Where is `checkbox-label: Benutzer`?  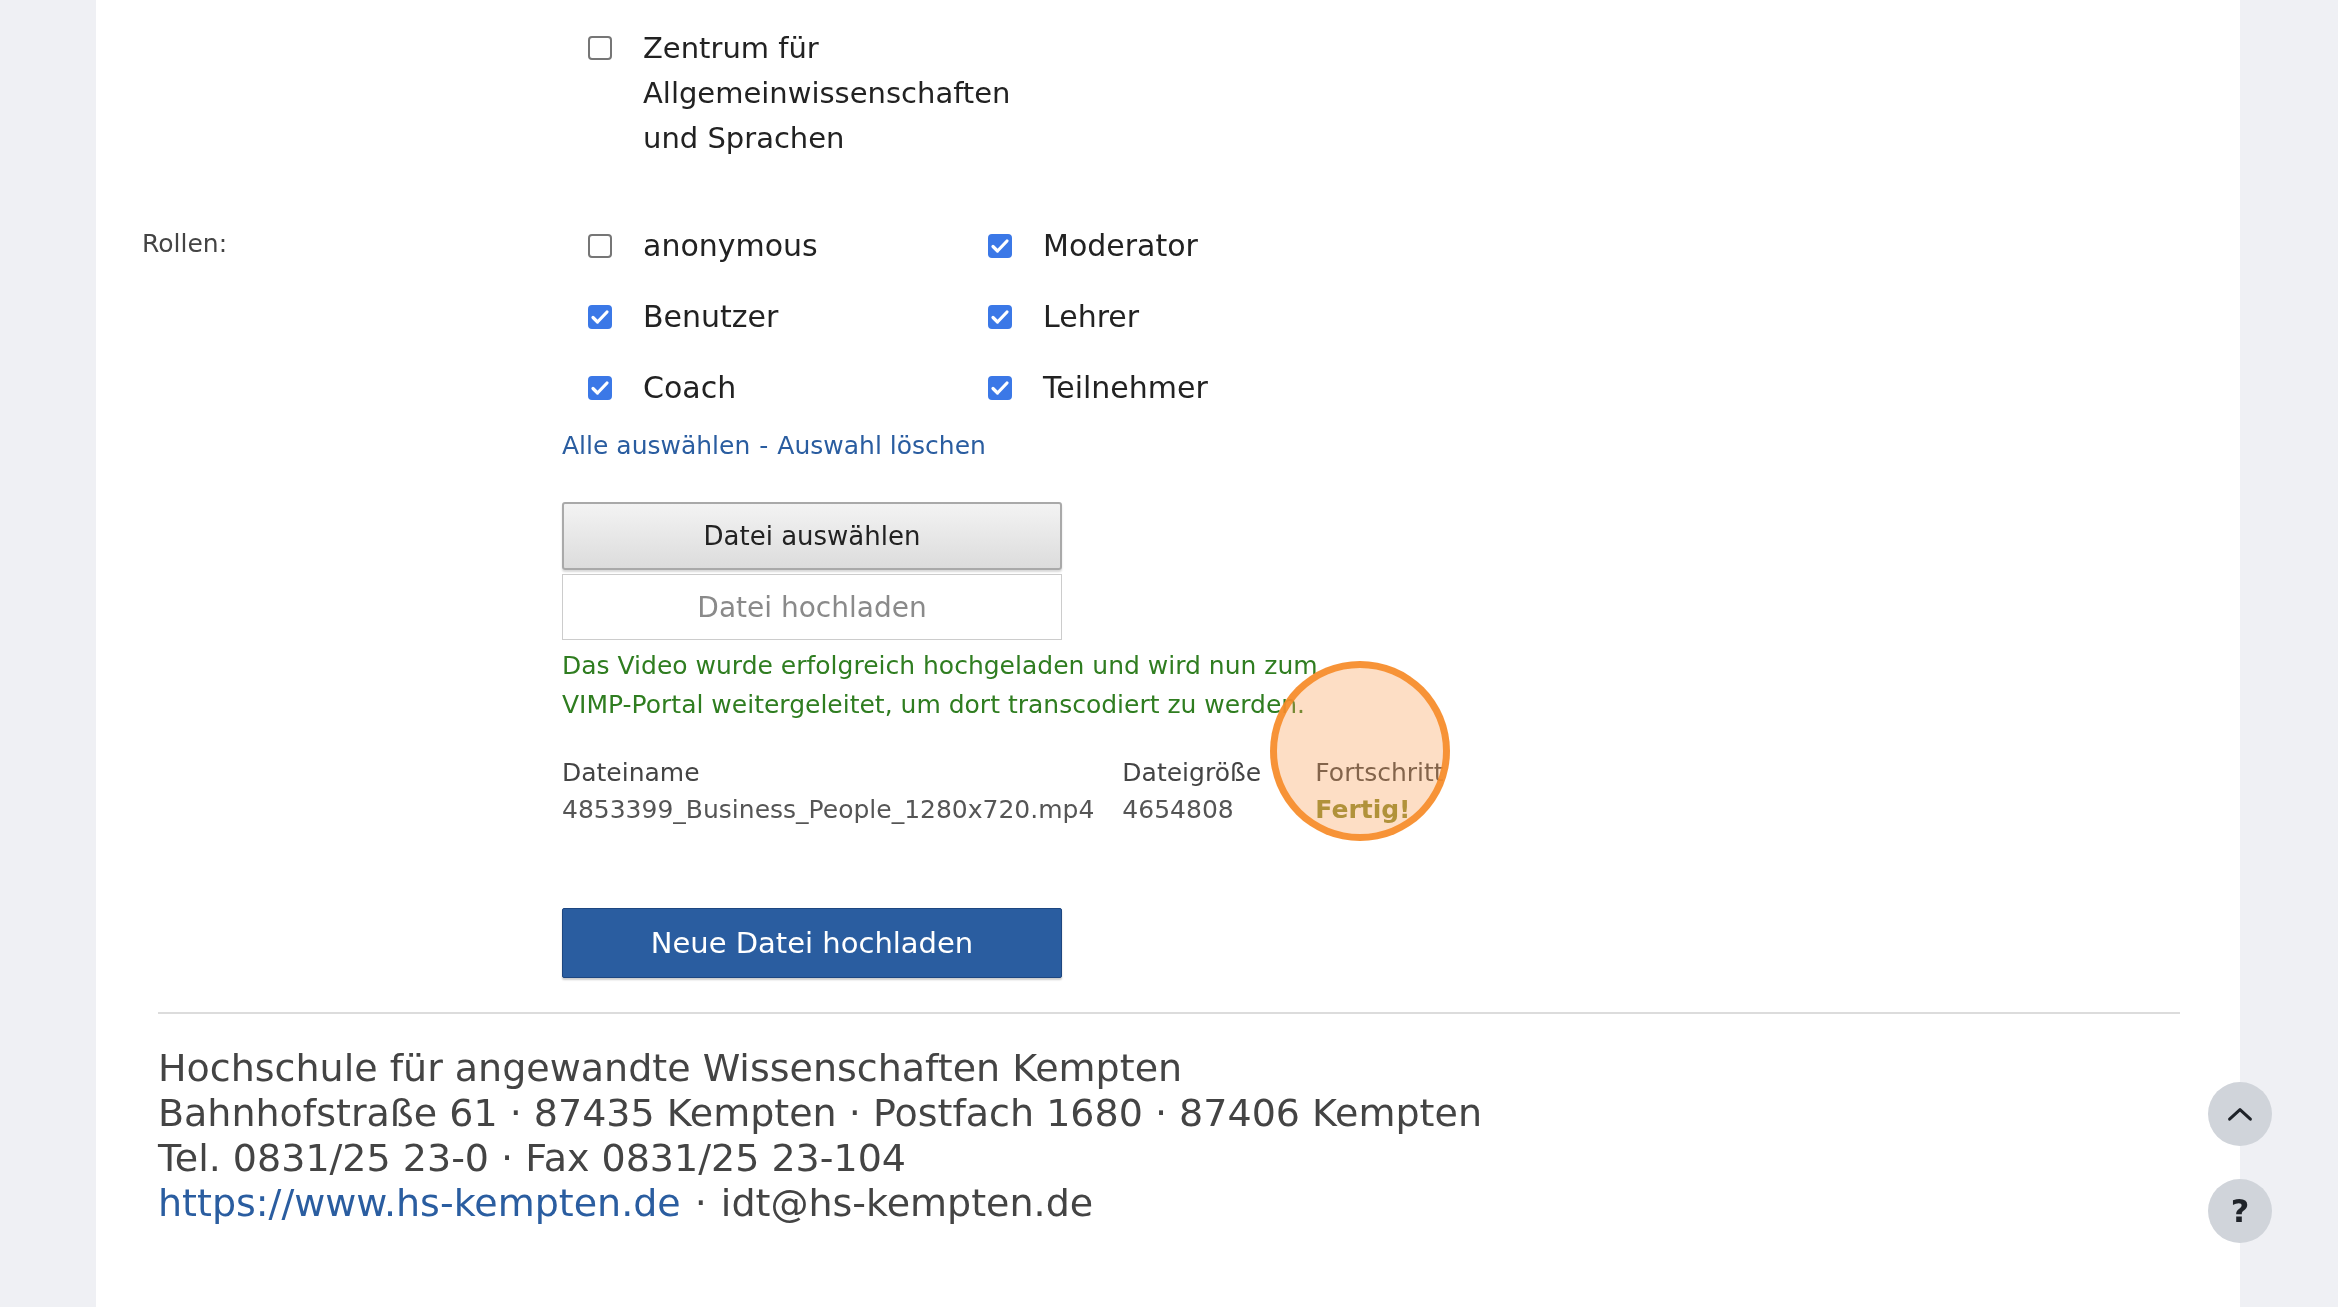 checkbox-label: Benutzer is located at coordinates (711, 316).